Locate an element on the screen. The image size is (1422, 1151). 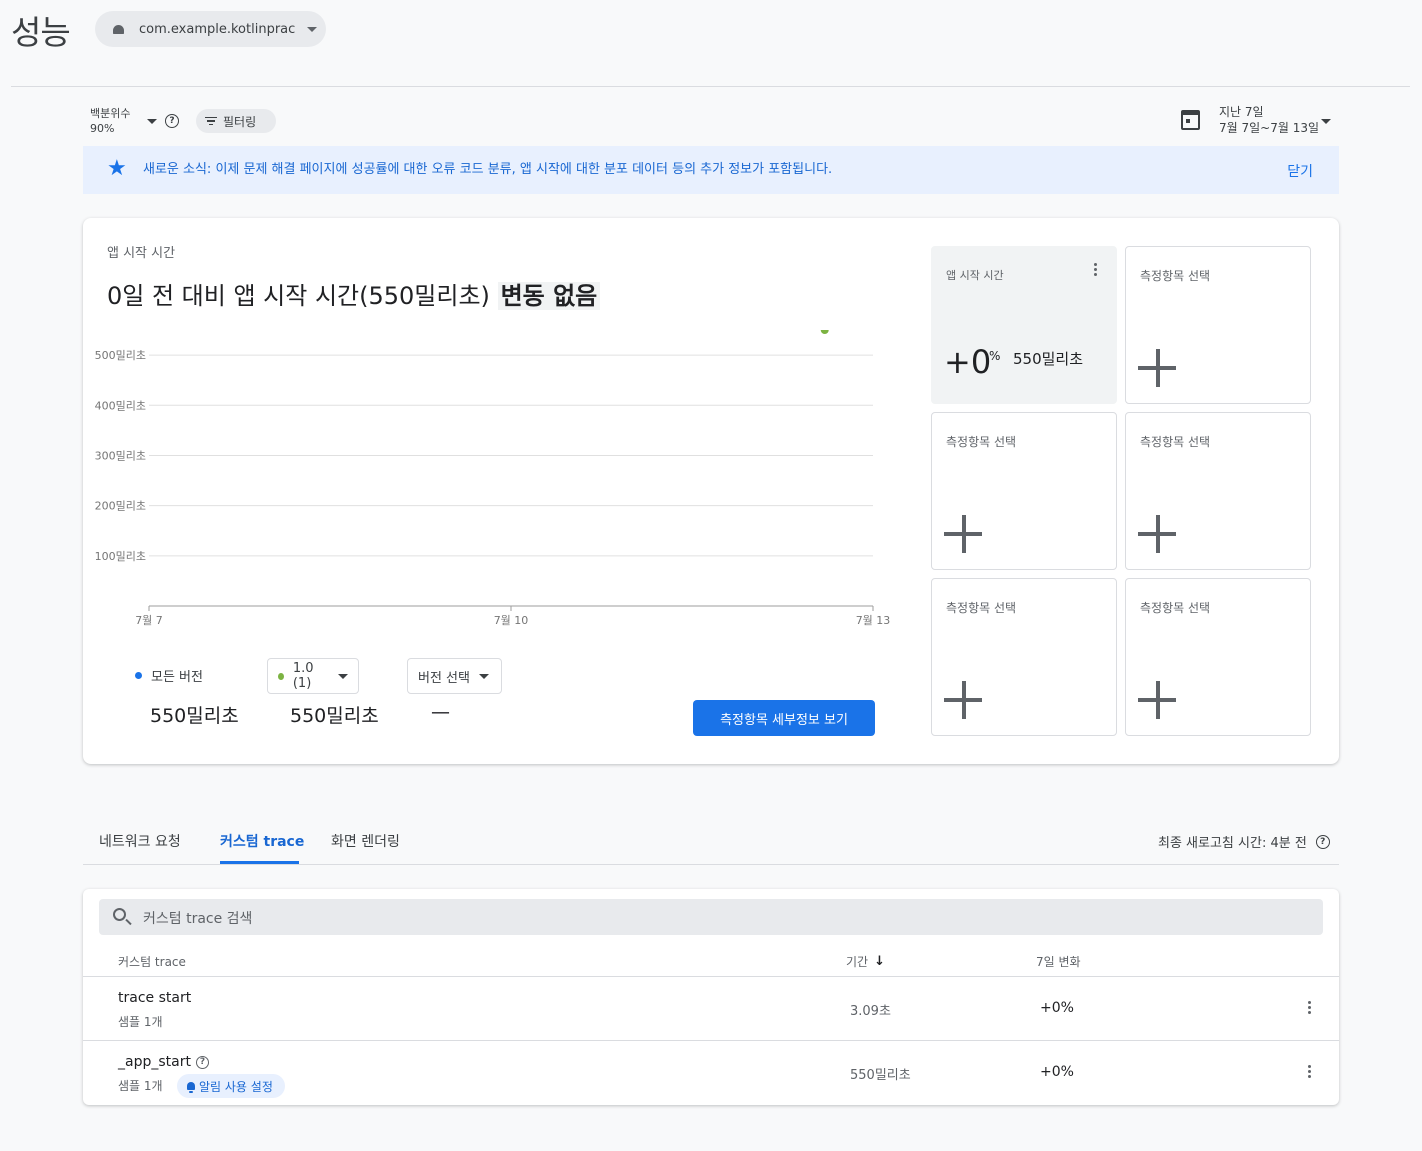
data-point is located at coordinates (824, 332).